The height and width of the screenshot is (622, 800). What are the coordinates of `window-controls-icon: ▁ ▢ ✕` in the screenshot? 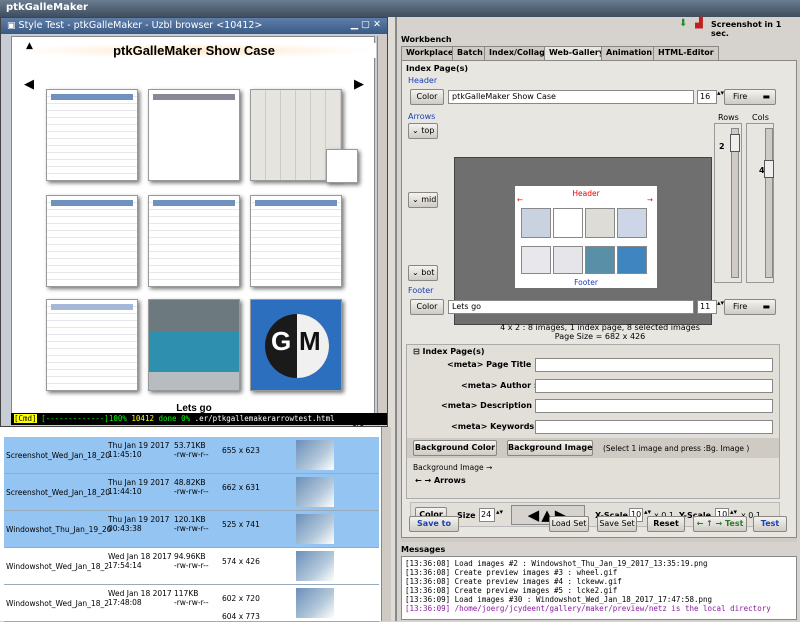 It's located at (366, 24).